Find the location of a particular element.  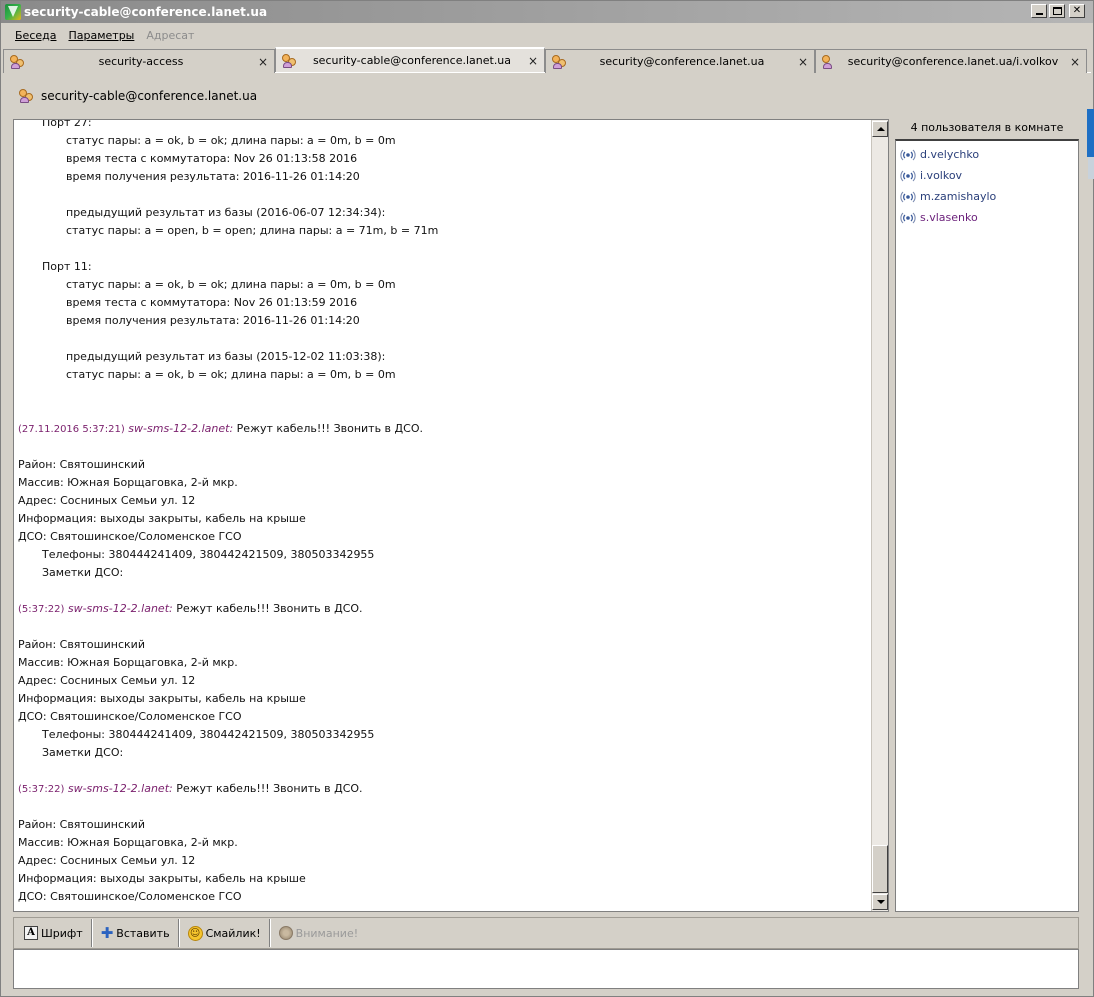

maximize-button is located at coordinates (1057, 11).